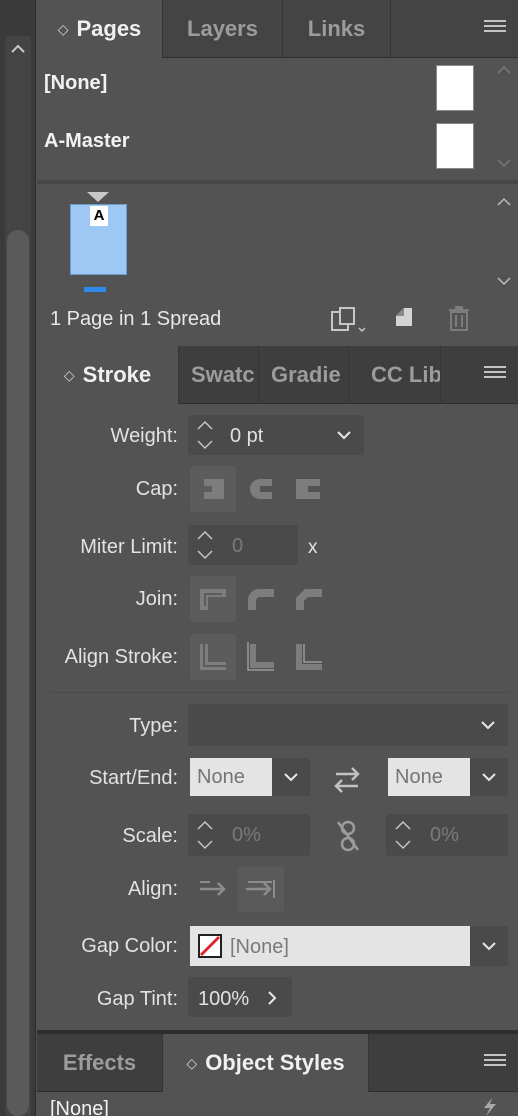 Image resolution: width=518 pixels, height=1116 pixels. I want to click on scale-end-stepper, so click(405, 835).